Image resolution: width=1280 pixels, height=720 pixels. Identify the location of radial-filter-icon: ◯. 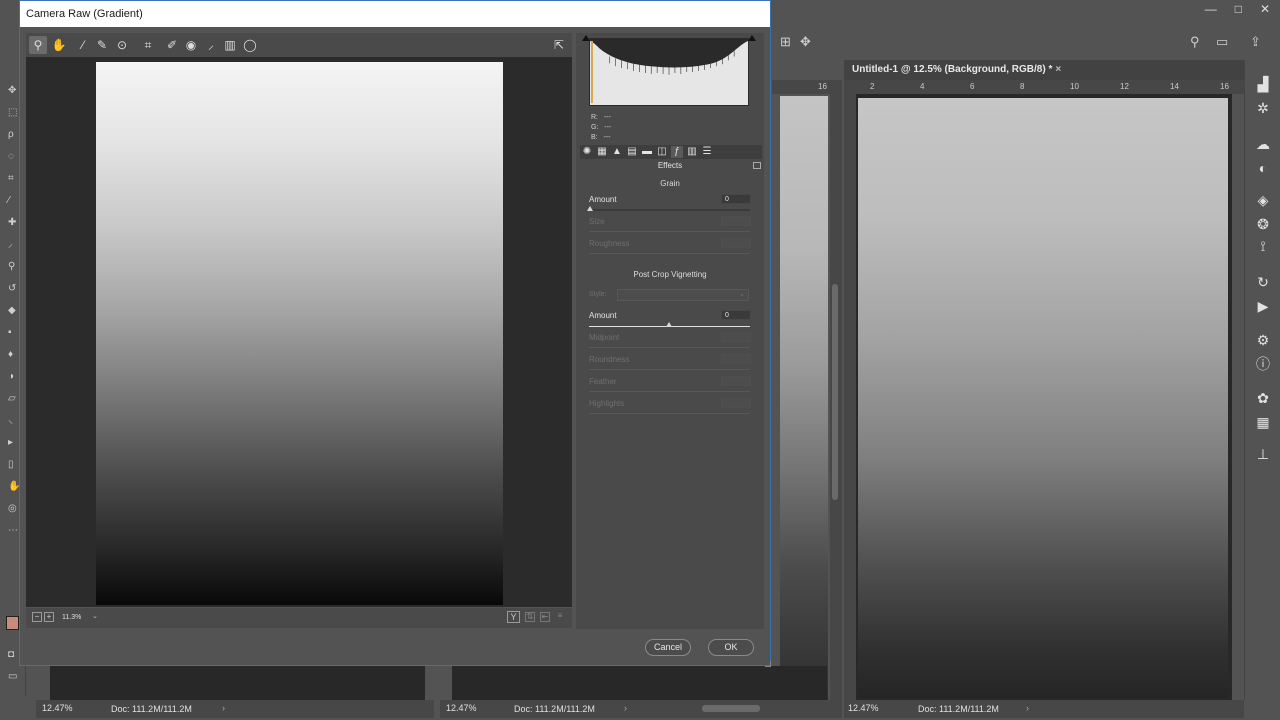
(250, 45).